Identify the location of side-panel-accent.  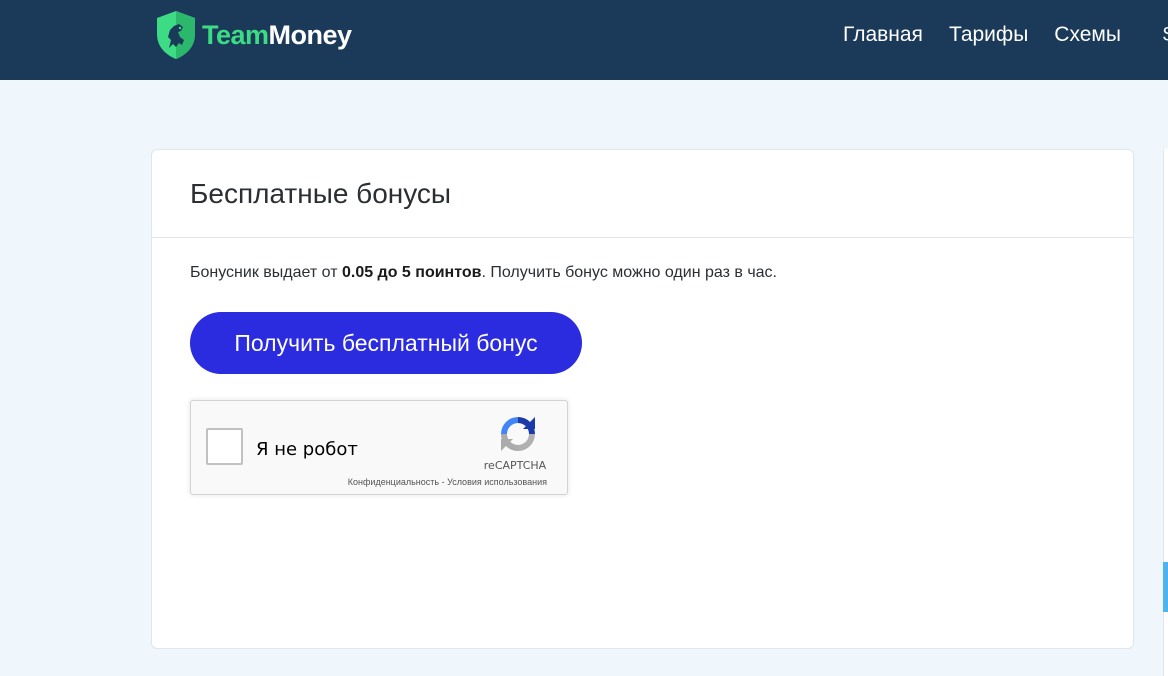
(1165, 587).